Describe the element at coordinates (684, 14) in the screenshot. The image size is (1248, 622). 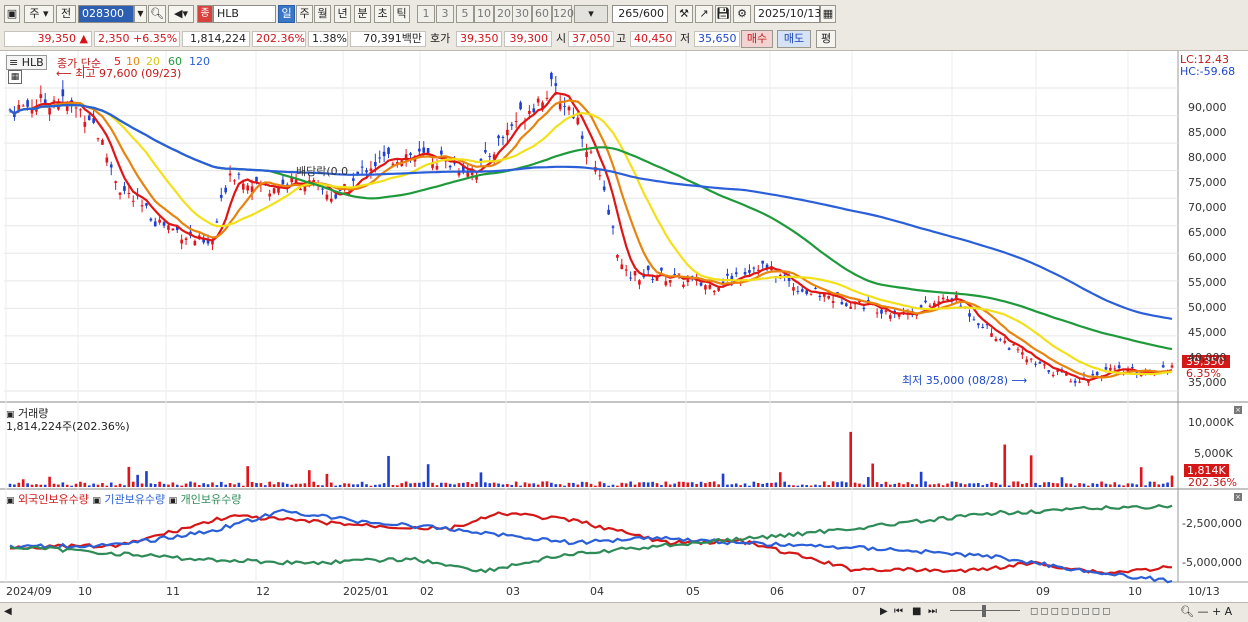
I see `chart-tools-icon: ⚒` at that location.